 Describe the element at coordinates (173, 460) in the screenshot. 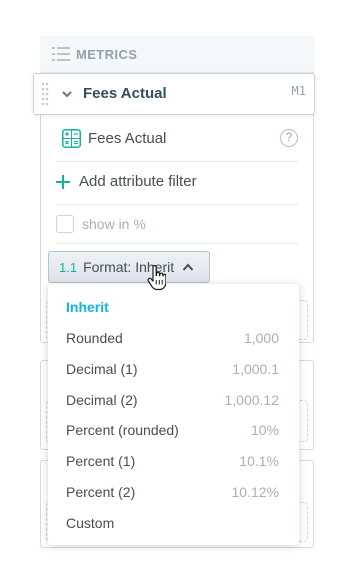

I see `format-option-percent-1: Percent (1) 10.1%` at that location.